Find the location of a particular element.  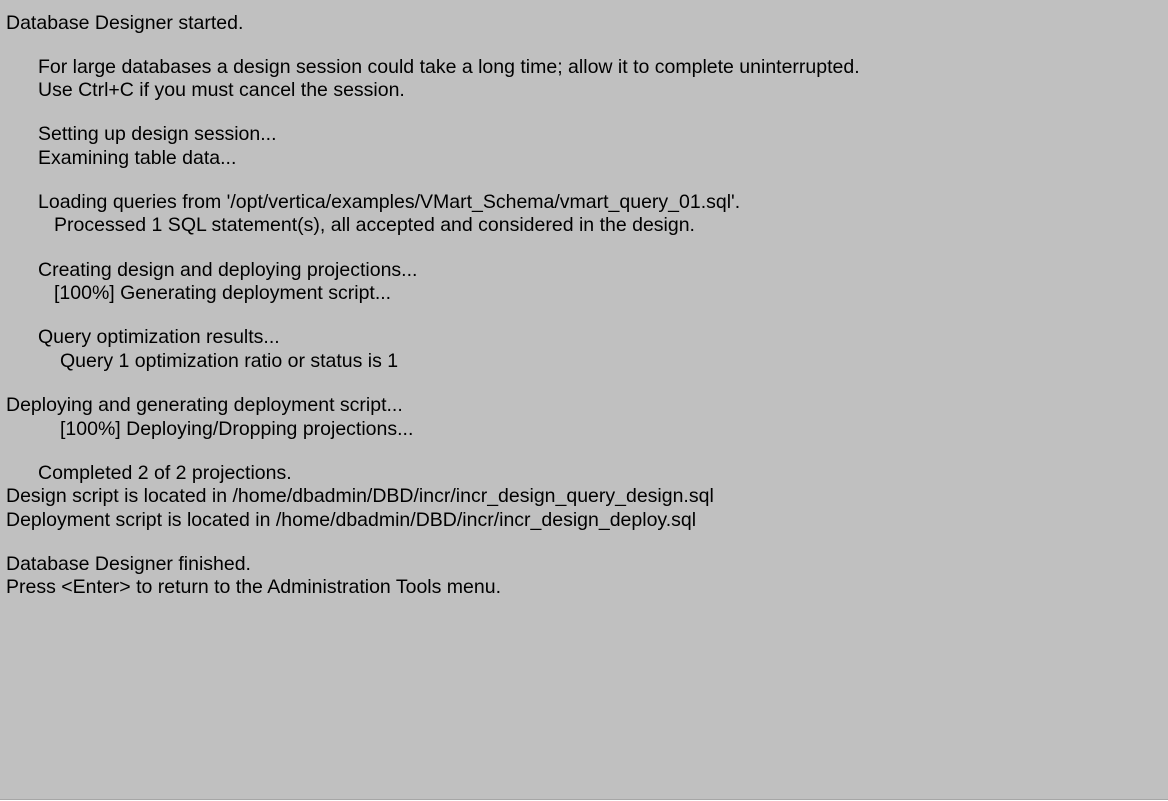

status-line-finished: Database Designer finished. is located at coordinates (128, 564).